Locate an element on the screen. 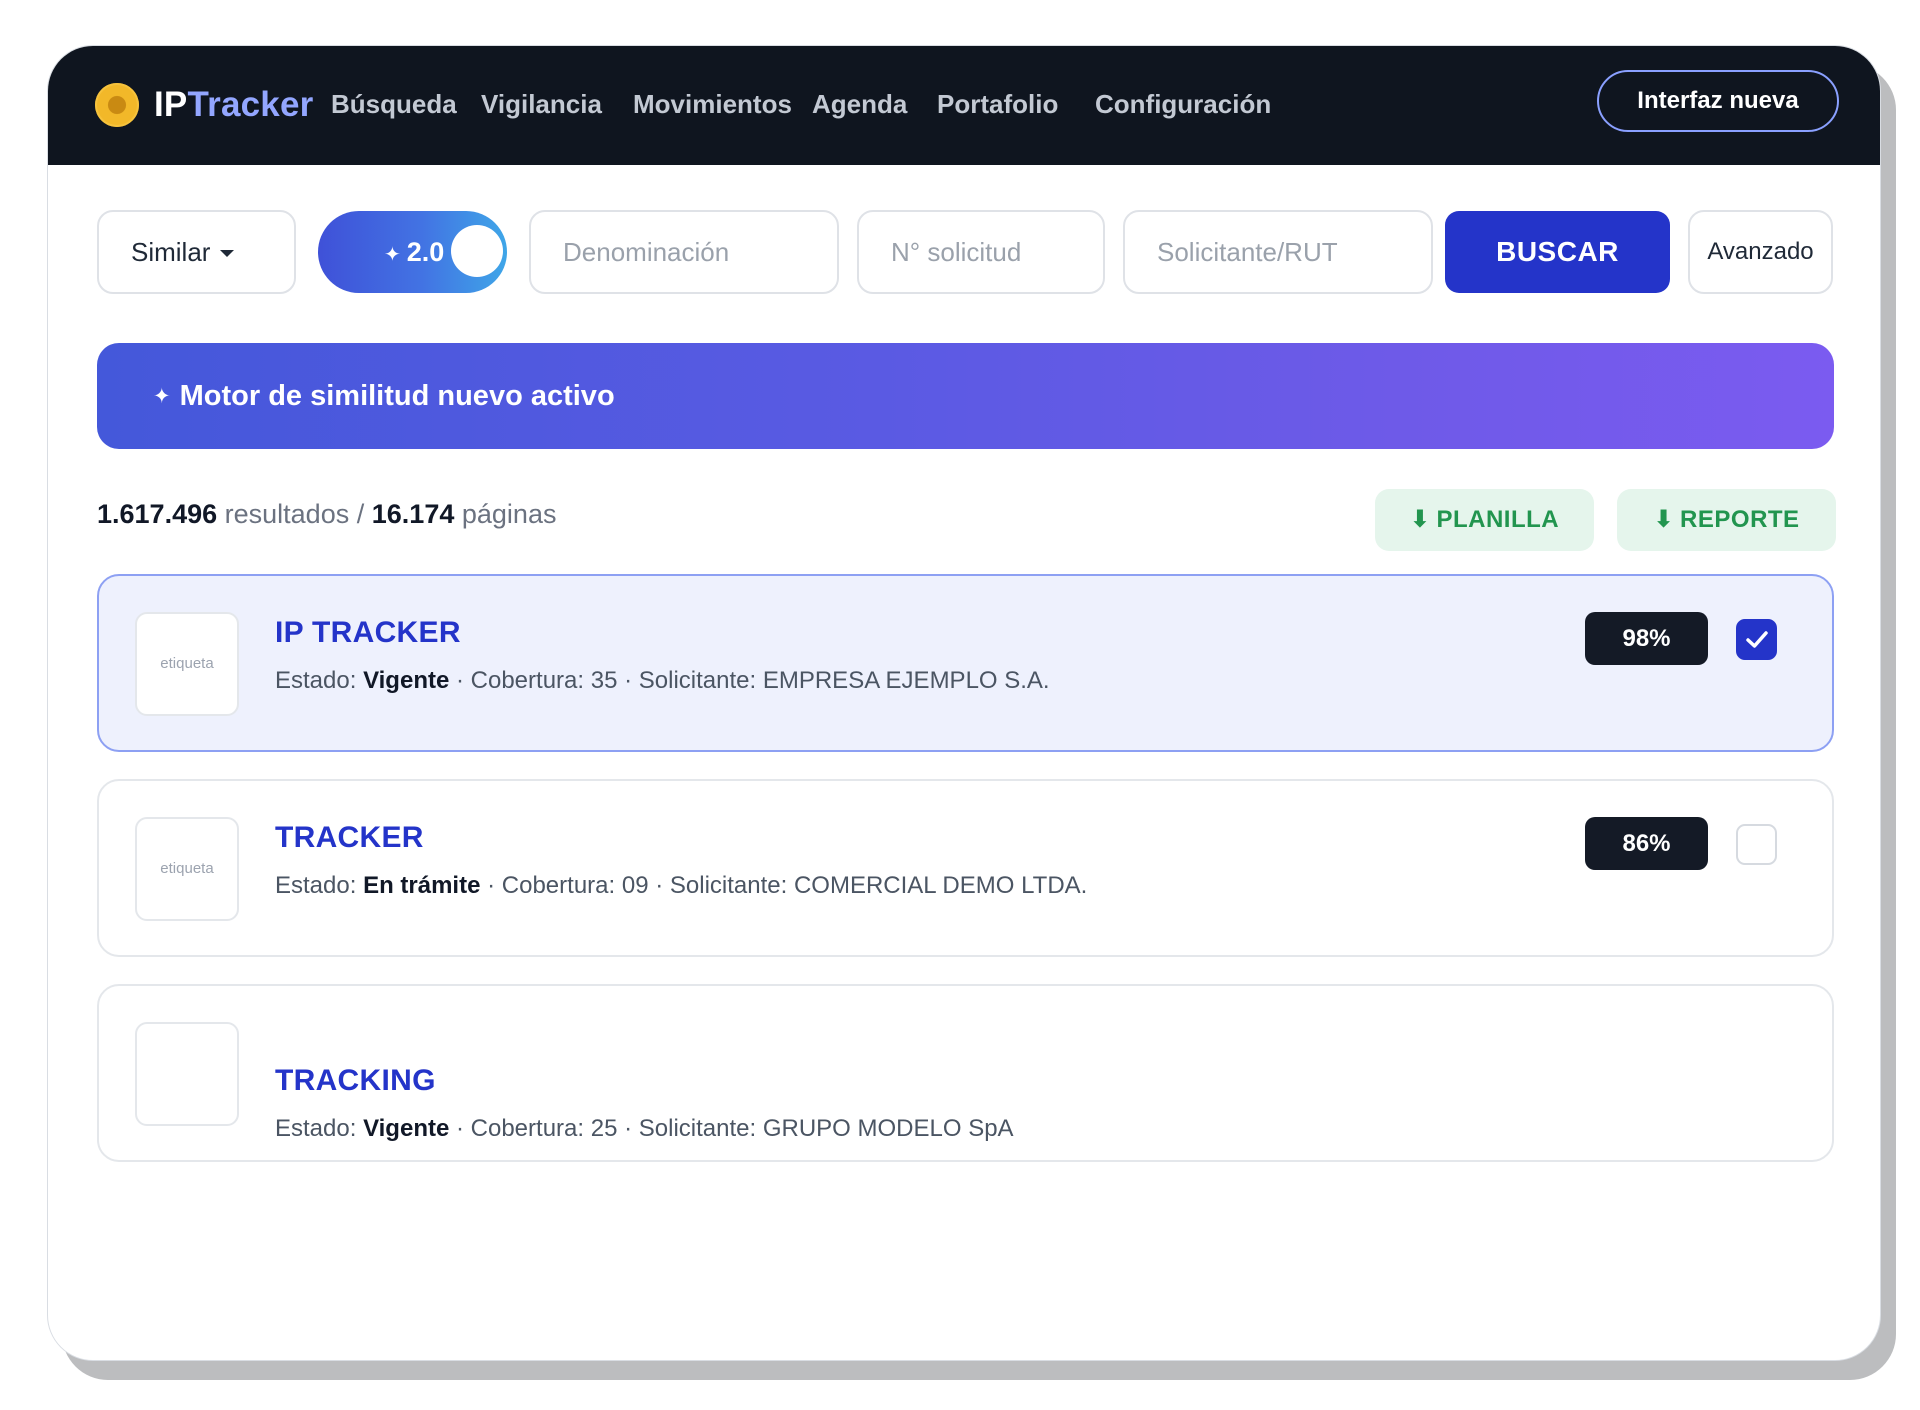 The width and height of the screenshot is (1920, 1410). solicitante-value: EMPRESA EJEMPLO S.A. is located at coordinates (906, 680).